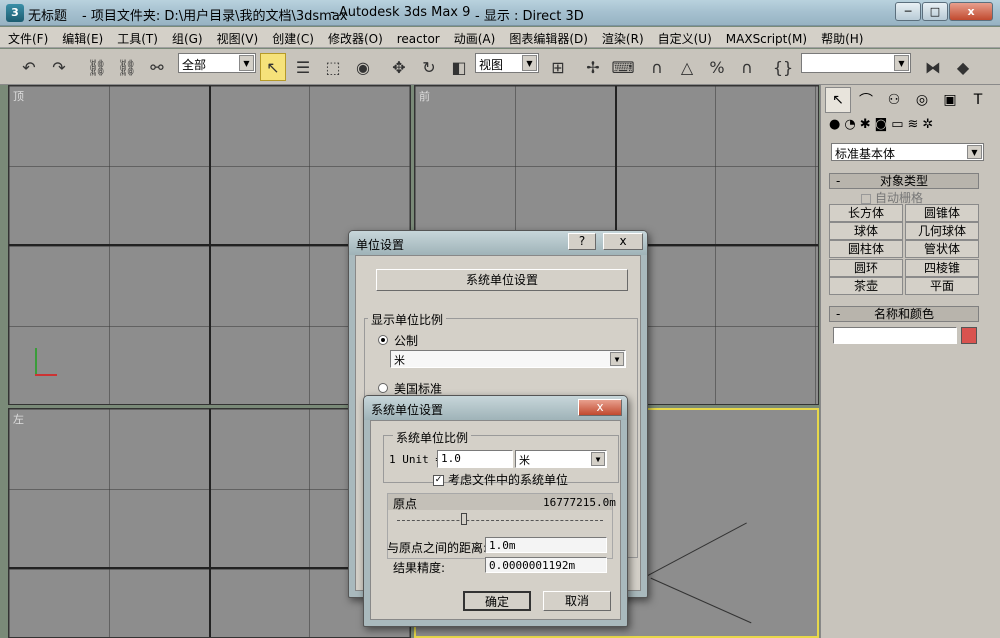 This screenshot has height=638, width=1000. I want to click on shapes-icon: ◔, so click(849, 127).